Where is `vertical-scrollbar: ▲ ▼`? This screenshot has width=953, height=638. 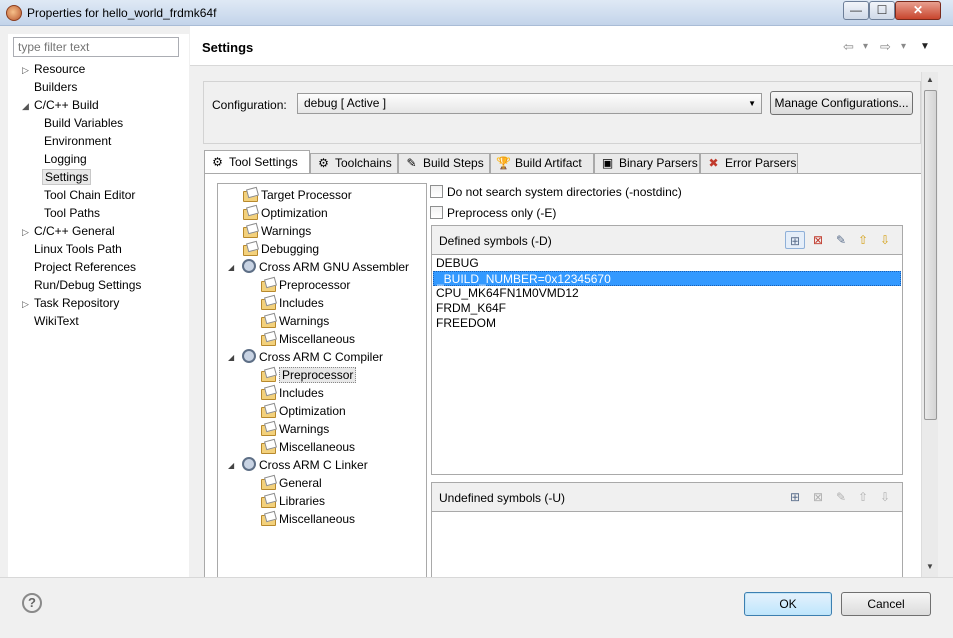 vertical-scrollbar: ▲ ▼ is located at coordinates (929, 324).